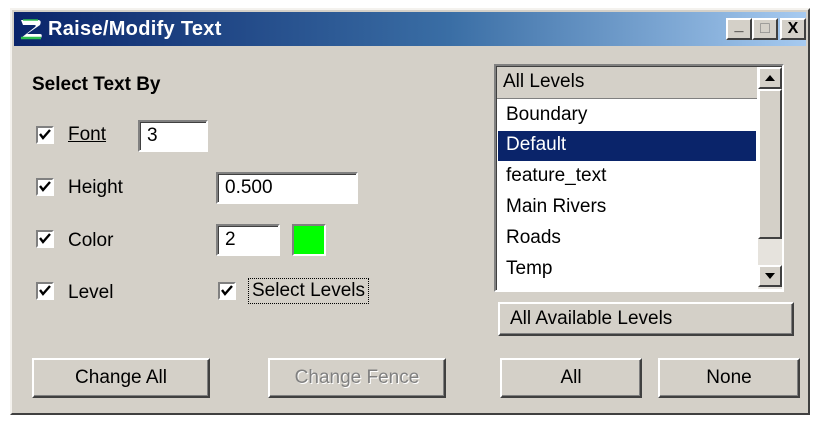 The image size is (817, 421). I want to click on close-icon: X, so click(793, 28).